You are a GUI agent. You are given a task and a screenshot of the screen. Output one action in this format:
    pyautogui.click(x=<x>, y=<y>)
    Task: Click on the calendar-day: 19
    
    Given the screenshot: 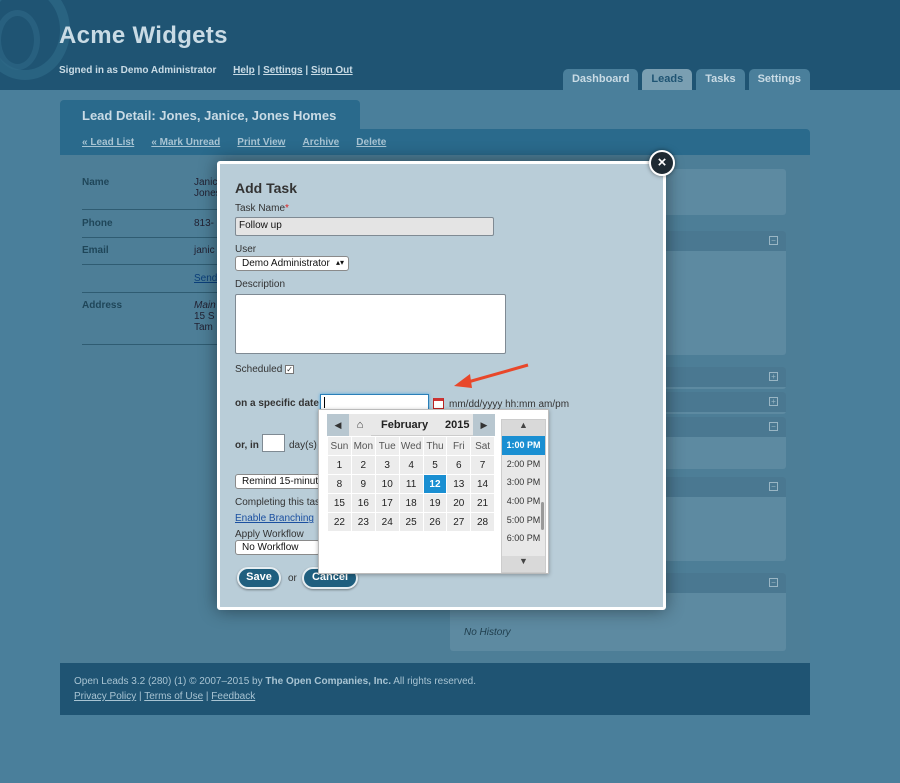 What is the action you would take?
    pyautogui.click(x=435, y=503)
    